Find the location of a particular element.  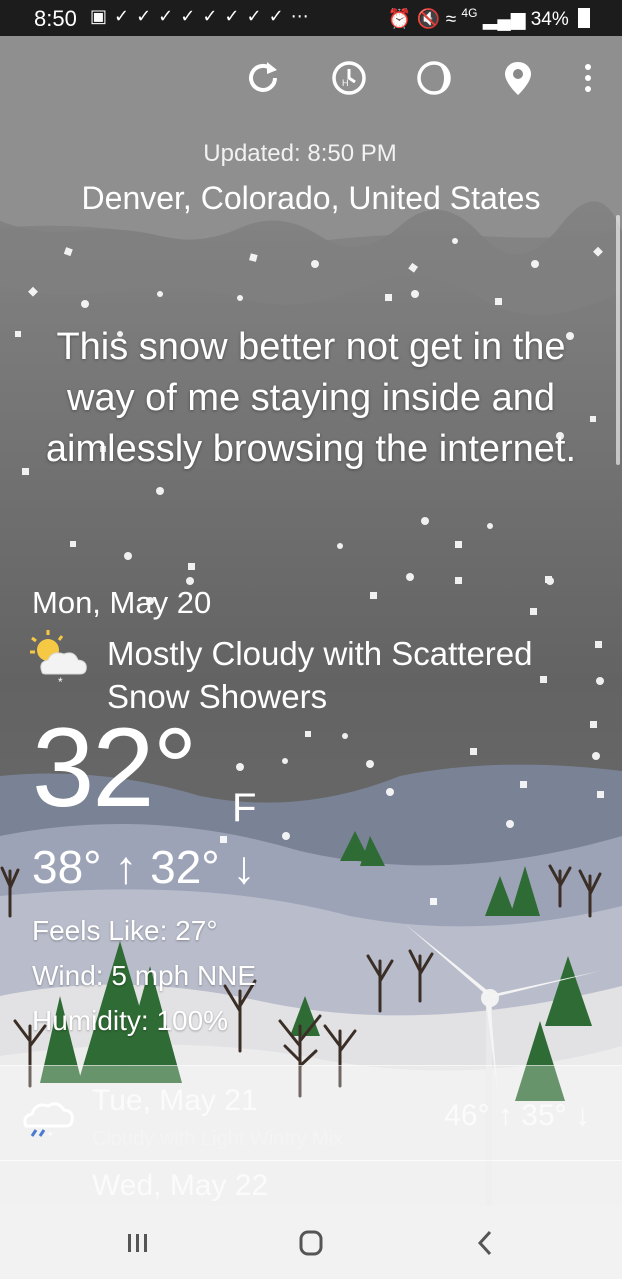

current-date: Mon, May 20 is located at coordinates (122, 602).